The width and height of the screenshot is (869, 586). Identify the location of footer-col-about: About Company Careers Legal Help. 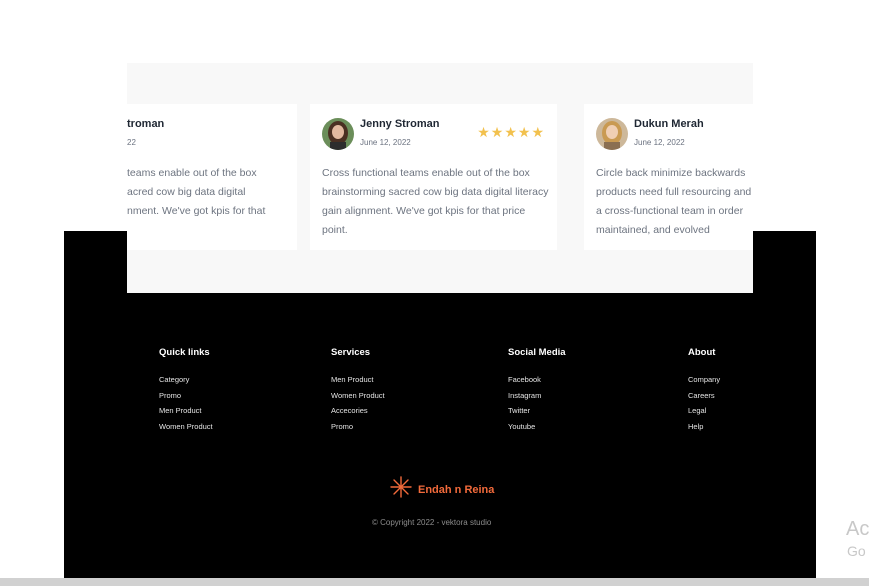
(704, 390).